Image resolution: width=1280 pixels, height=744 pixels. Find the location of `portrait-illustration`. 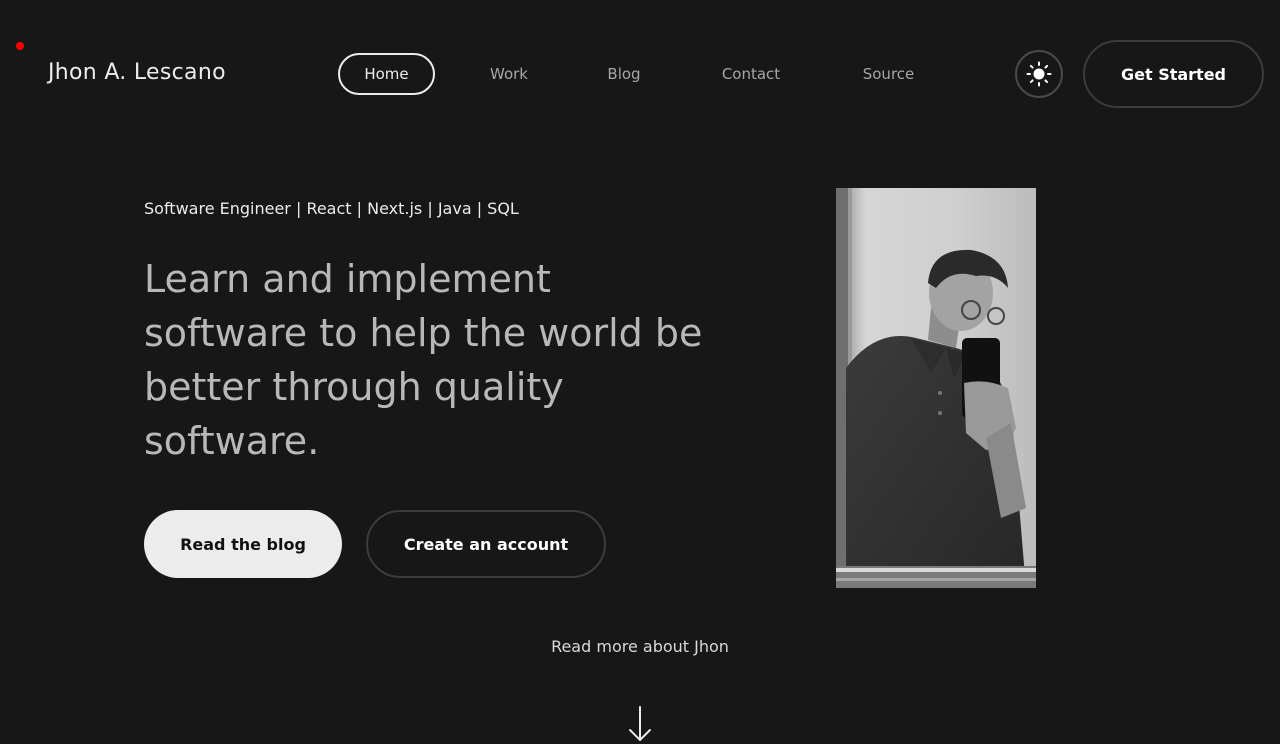

portrait-illustration is located at coordinates (936, 388).